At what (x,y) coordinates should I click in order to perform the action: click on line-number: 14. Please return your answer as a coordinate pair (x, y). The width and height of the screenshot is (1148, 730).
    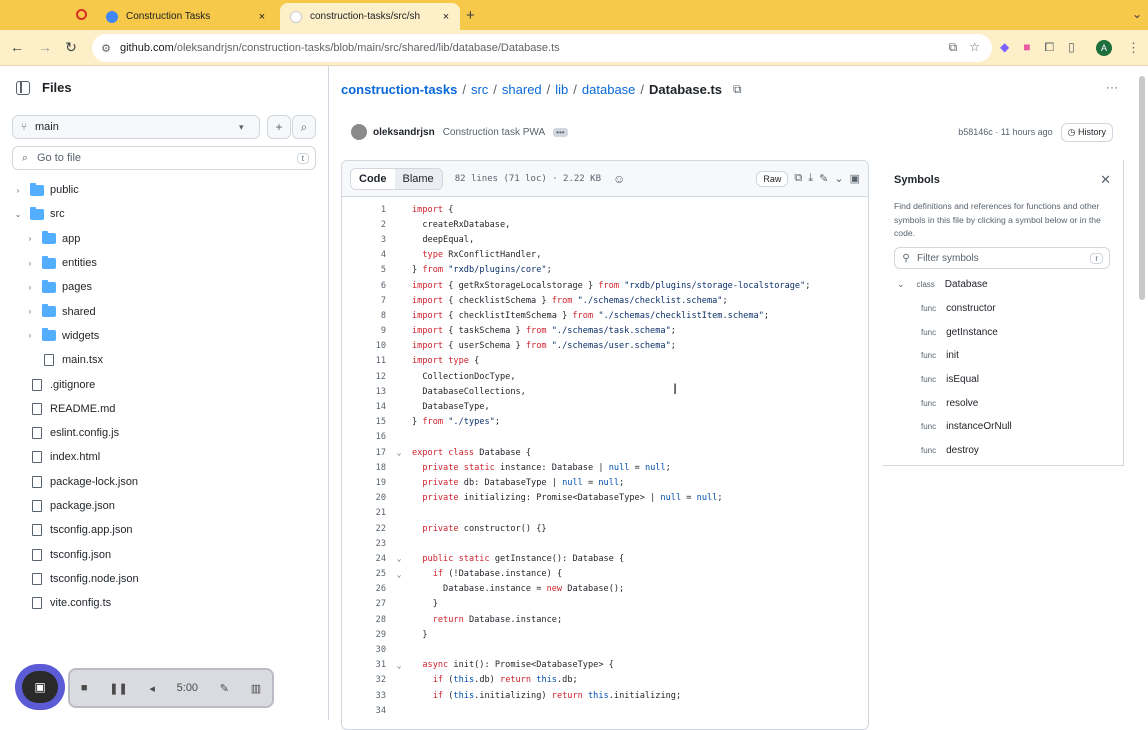
    Looking at the image, I should click on (364, 407).